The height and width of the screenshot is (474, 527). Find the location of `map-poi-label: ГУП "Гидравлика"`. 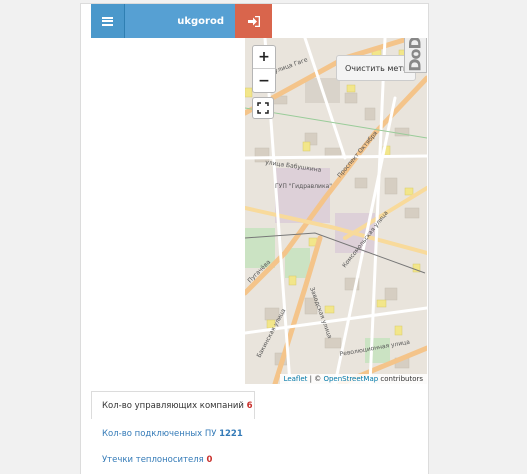

map-poi-label: ГУП "Гидравлика" is located at coordinates (303, 186).